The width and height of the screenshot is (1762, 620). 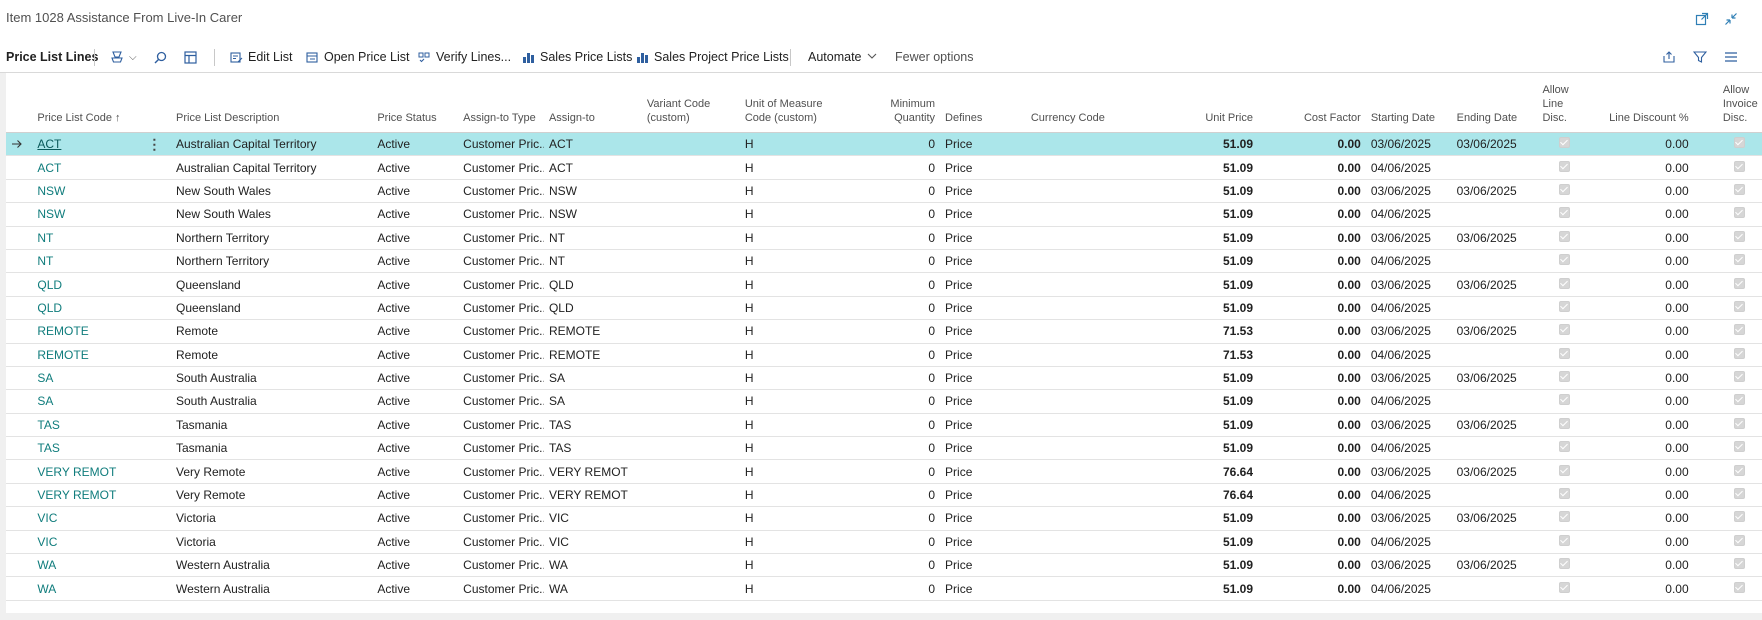 I want to click on column-header-price-list-description: Price List Description, so click(x=272, y=103).